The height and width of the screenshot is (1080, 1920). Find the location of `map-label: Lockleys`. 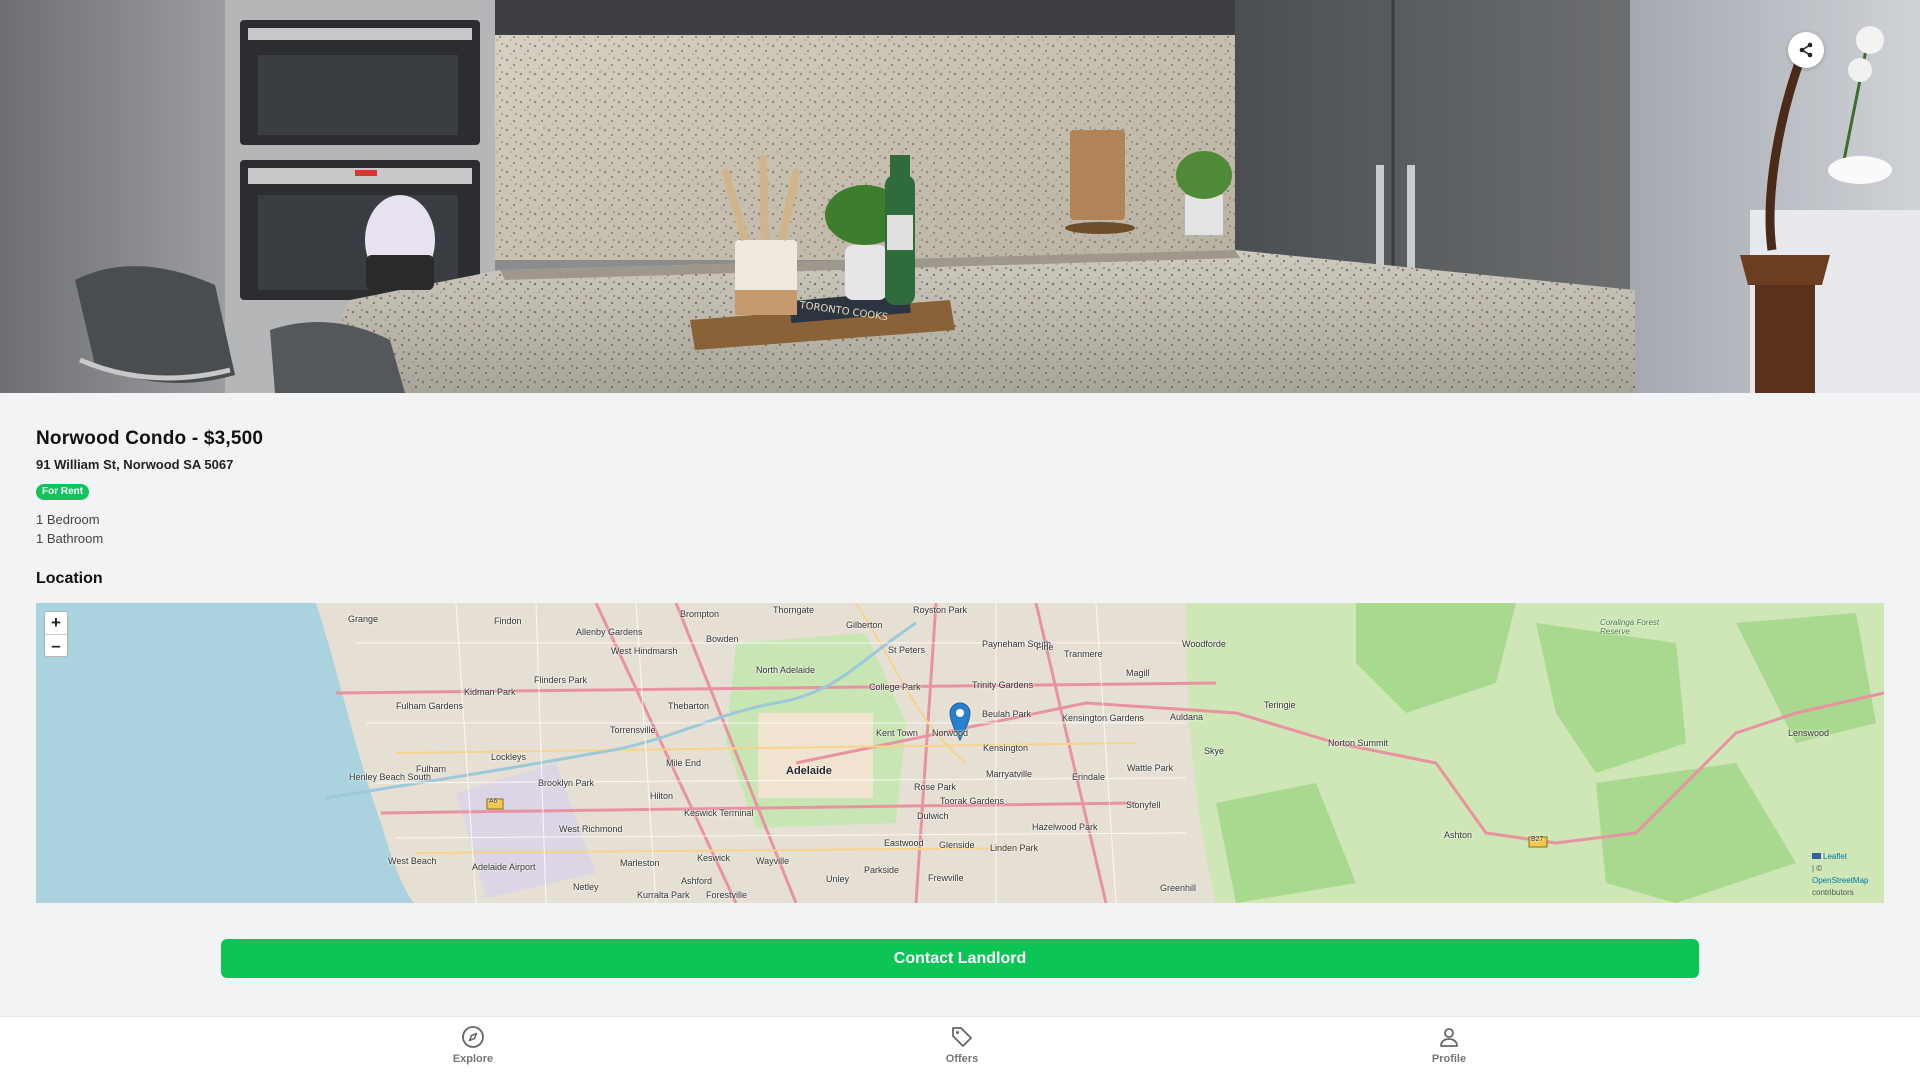

map-label: Lockleys is located at coordinates (509, 757).